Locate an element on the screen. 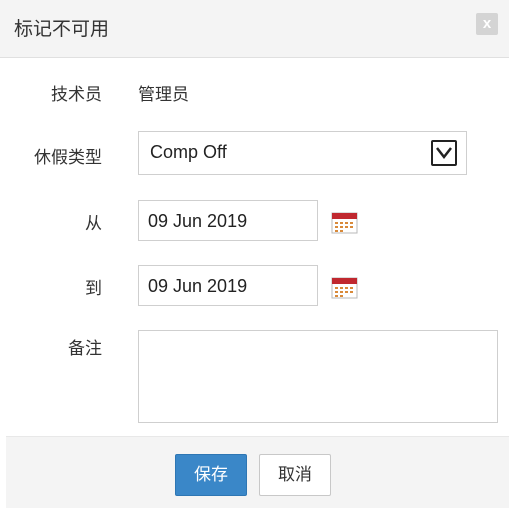 This screenshot has width=509, height=508. to-date-value: 09 Jun 2019 is located at coordinates (198, 286).